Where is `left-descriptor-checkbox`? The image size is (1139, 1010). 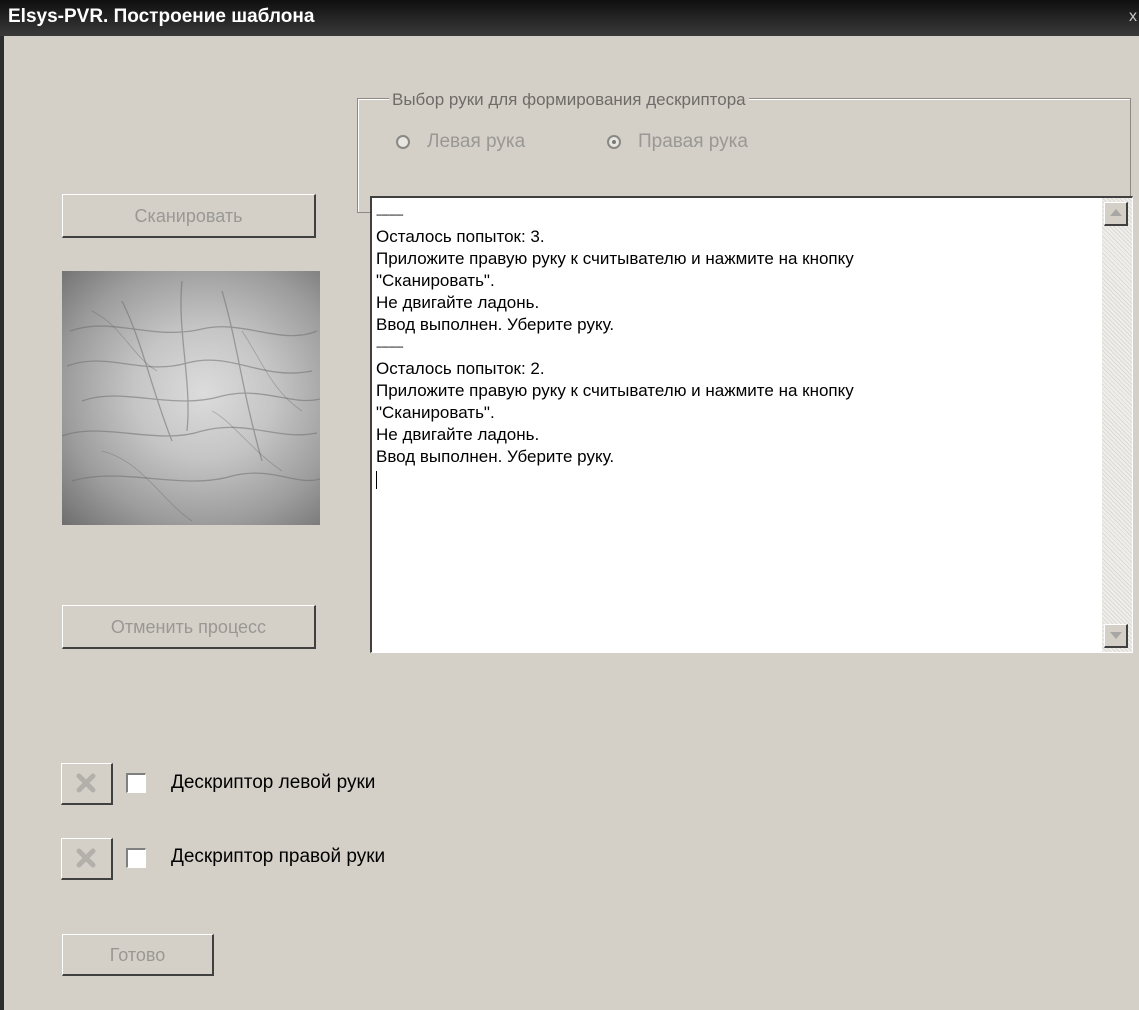 left-descriptor-checkbox is located at coordinates (136, 783).